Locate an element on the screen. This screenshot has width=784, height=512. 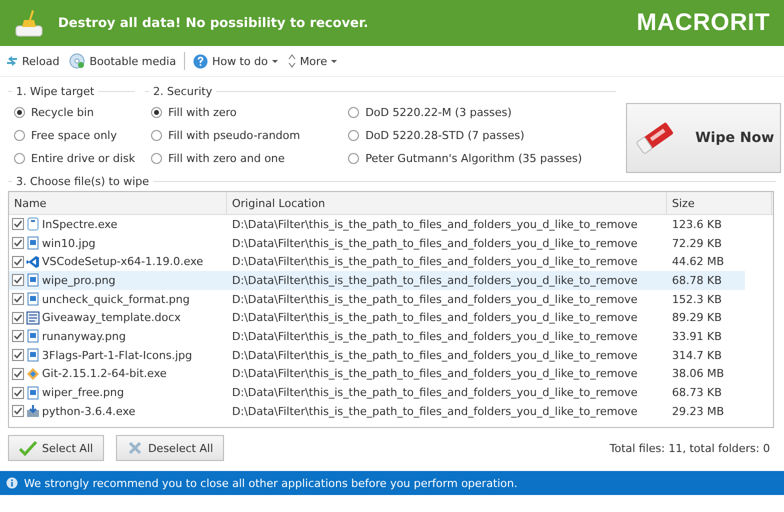
file-row: python-3.6.4.exe D:\Data\Filter\this_is_the_path_to_files_and_folders_you_d_like_to_remove 29.23 MB is located at coordinates (377, 411).